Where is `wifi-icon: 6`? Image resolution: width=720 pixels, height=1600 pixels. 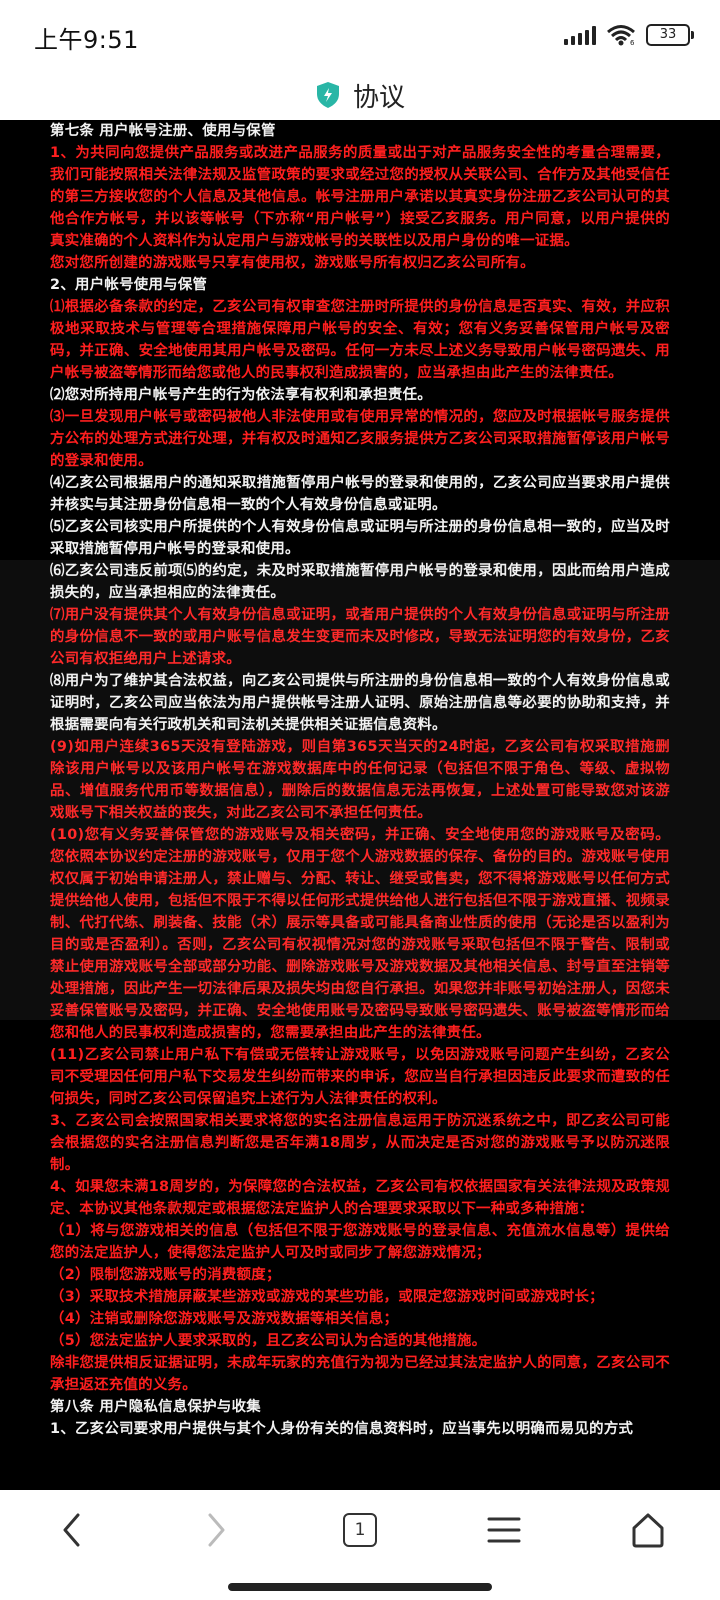 wifi-icon: 6 is located at coordinates (621, 35).